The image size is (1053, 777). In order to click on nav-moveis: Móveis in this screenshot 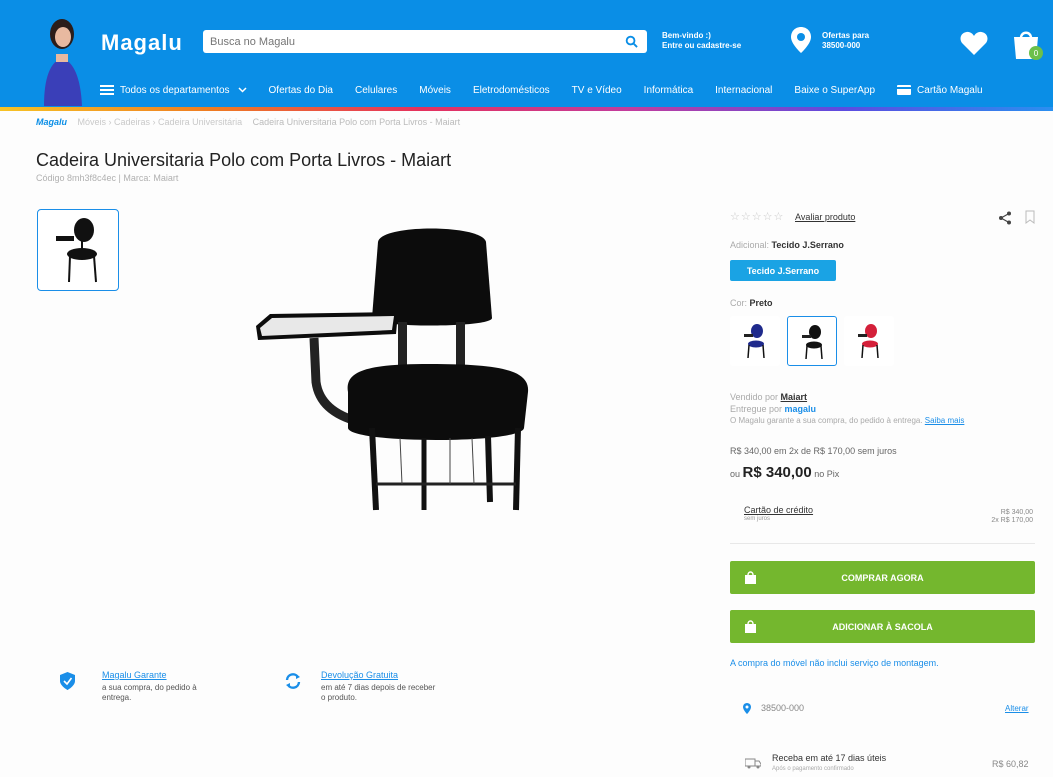, I will do `click(435, 90)`.